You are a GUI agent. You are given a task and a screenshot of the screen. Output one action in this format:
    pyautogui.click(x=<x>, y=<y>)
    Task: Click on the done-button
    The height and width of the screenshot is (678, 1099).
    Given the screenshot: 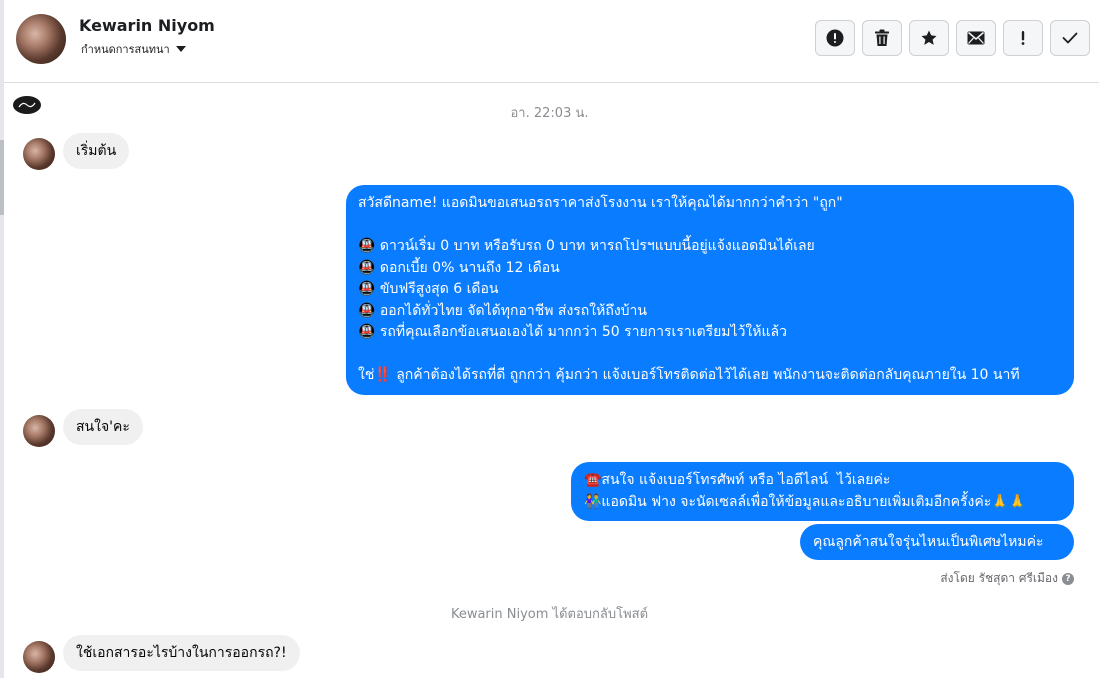 What is the action you would take?
    pyautogui.click(x=1070, y=38)
    